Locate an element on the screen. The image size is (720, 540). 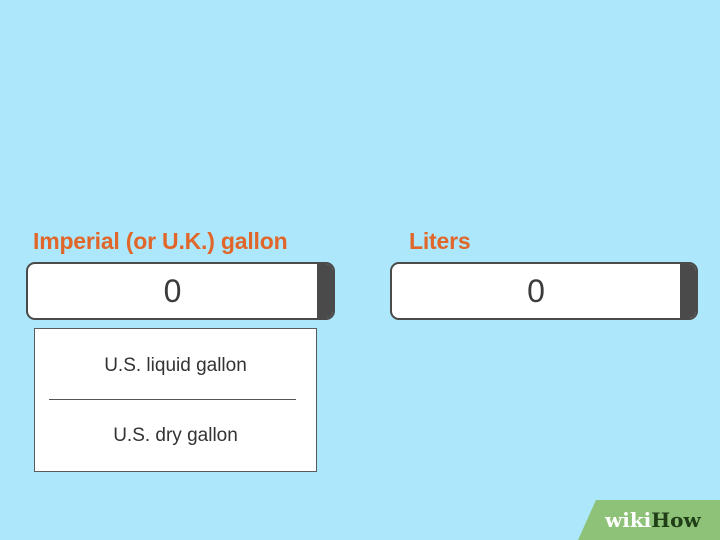
watermark-wiki-text: wiki is located at coordinates (628, 520).